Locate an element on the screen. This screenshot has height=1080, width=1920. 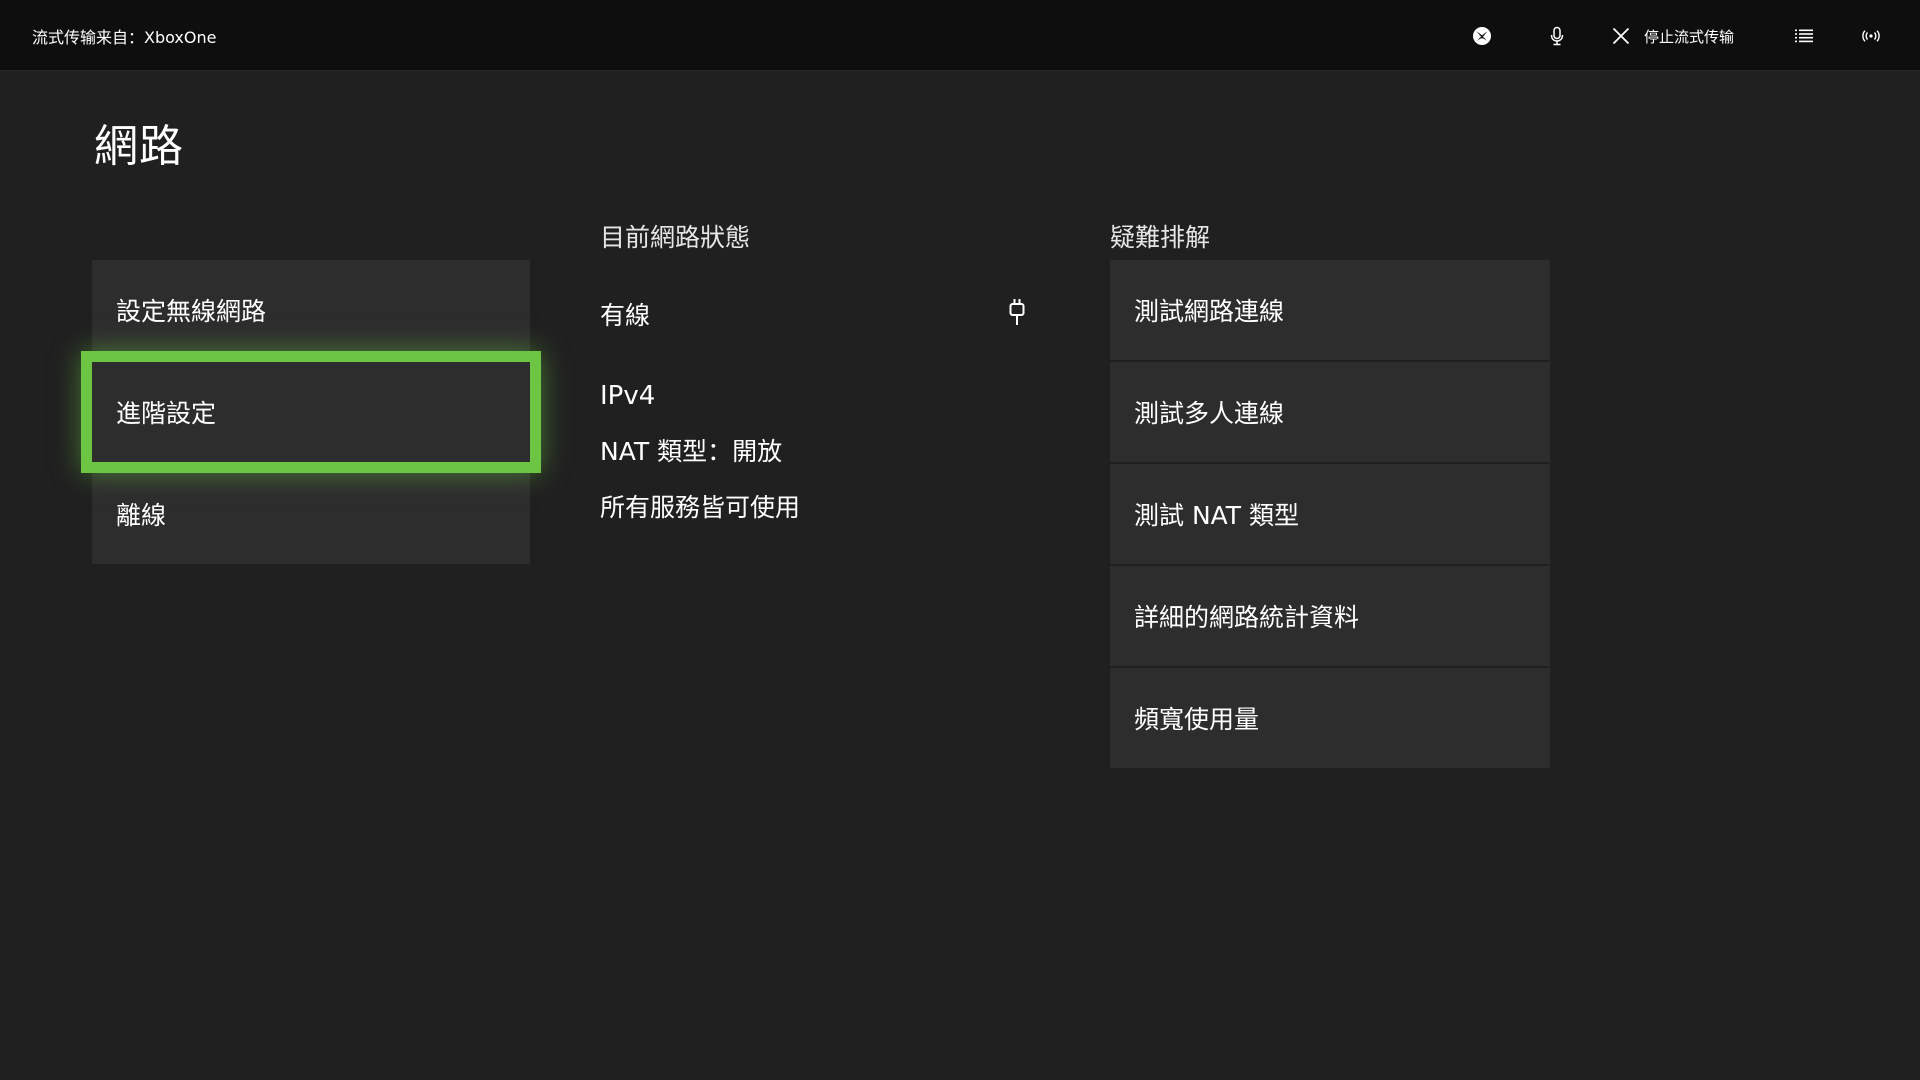
test-multiplayer-connection-button: 測試多人連線 is located at coordinates (1330, 412).